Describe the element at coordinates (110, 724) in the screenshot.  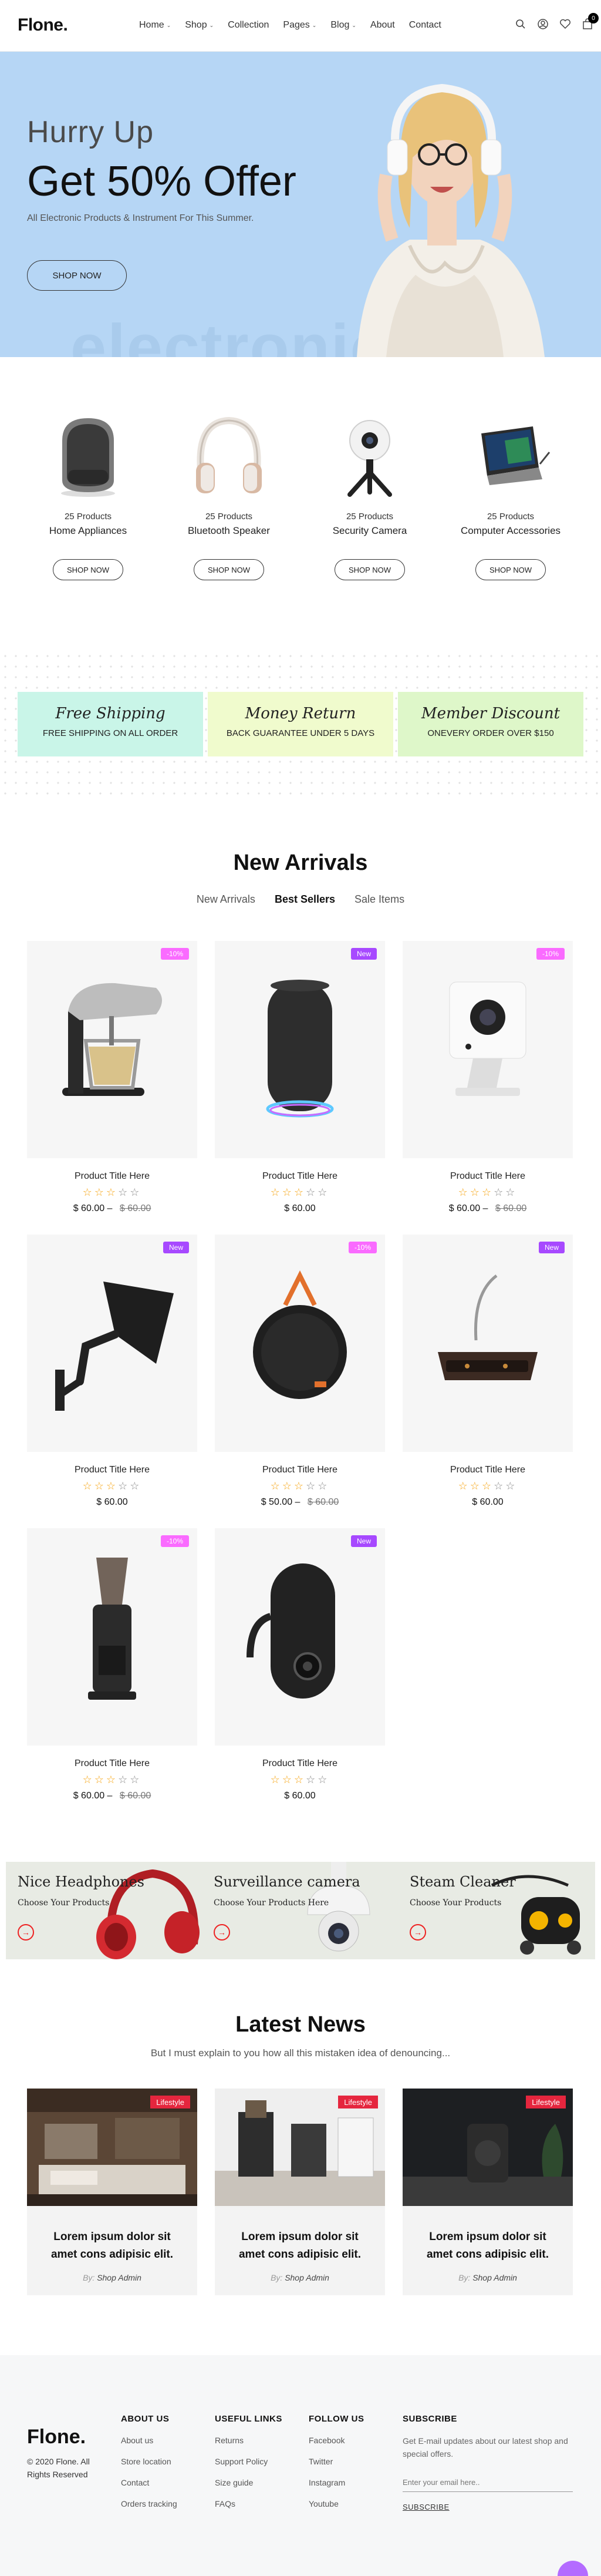
I see `feature-card: Free Shipping FREE SHIPPING ON ALL ORDER` at that location.